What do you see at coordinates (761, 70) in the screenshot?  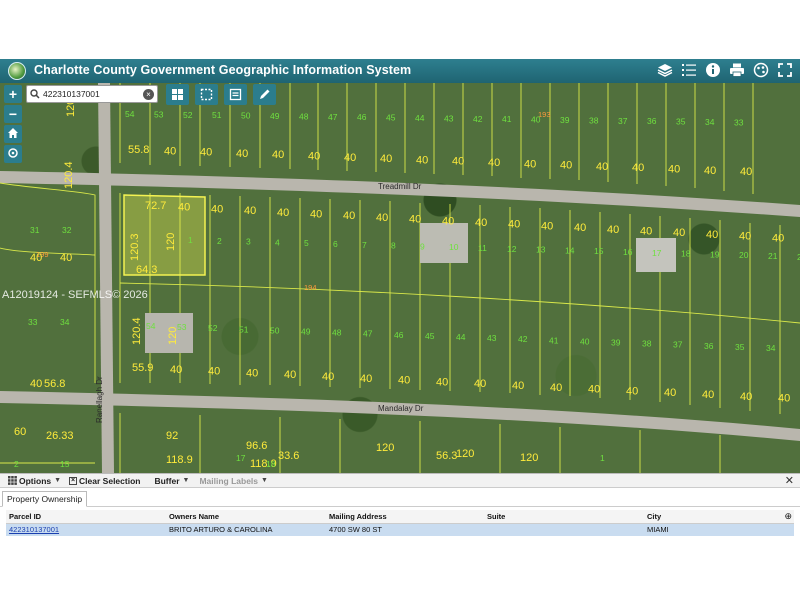 I see `basemap-icon` at bounding box center [761, 70].